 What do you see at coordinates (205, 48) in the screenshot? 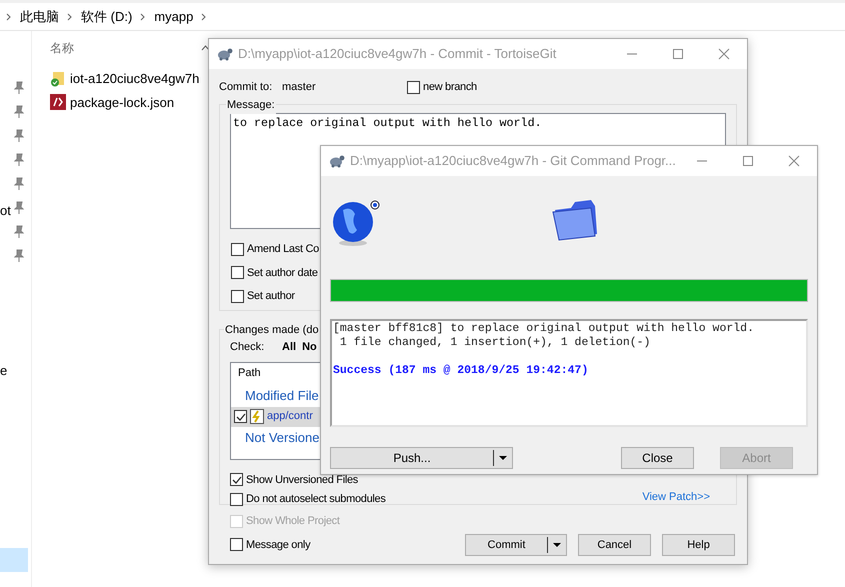
I see `sort-up-icon` at bounding box center [205, 48].